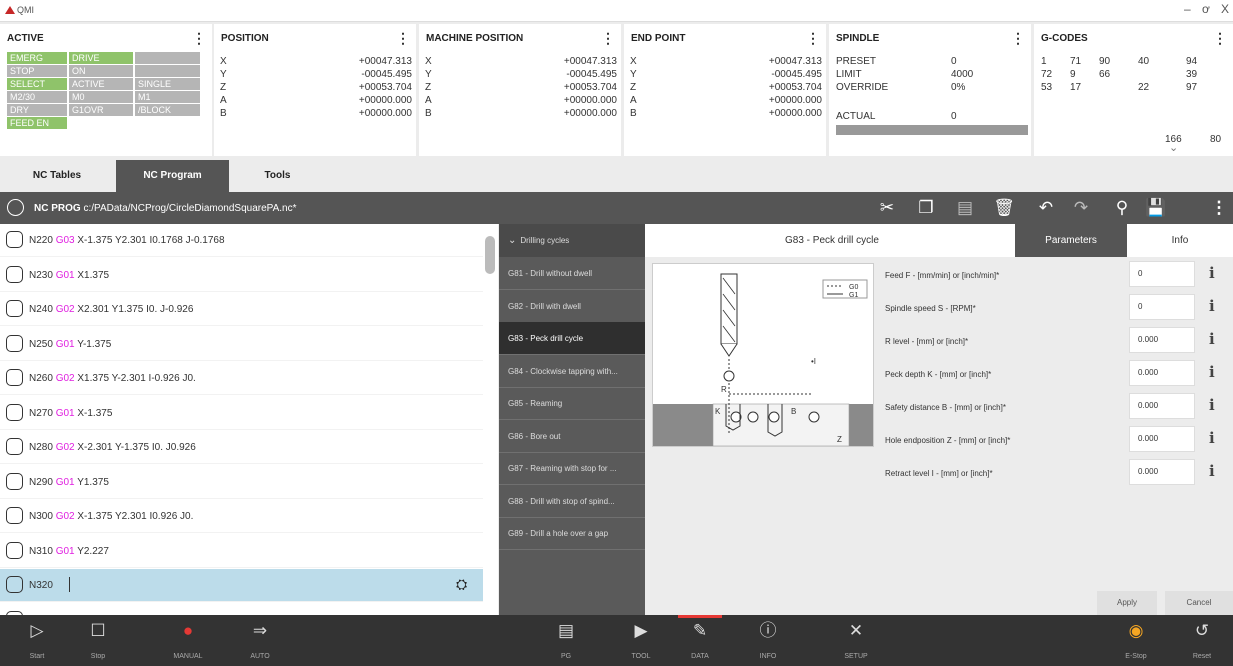 The height and width of the screenshot is (666, 1233). Describe the element at coordinates (965, 208) in the screenshot. I see `paste-icon: ▤` at that location.